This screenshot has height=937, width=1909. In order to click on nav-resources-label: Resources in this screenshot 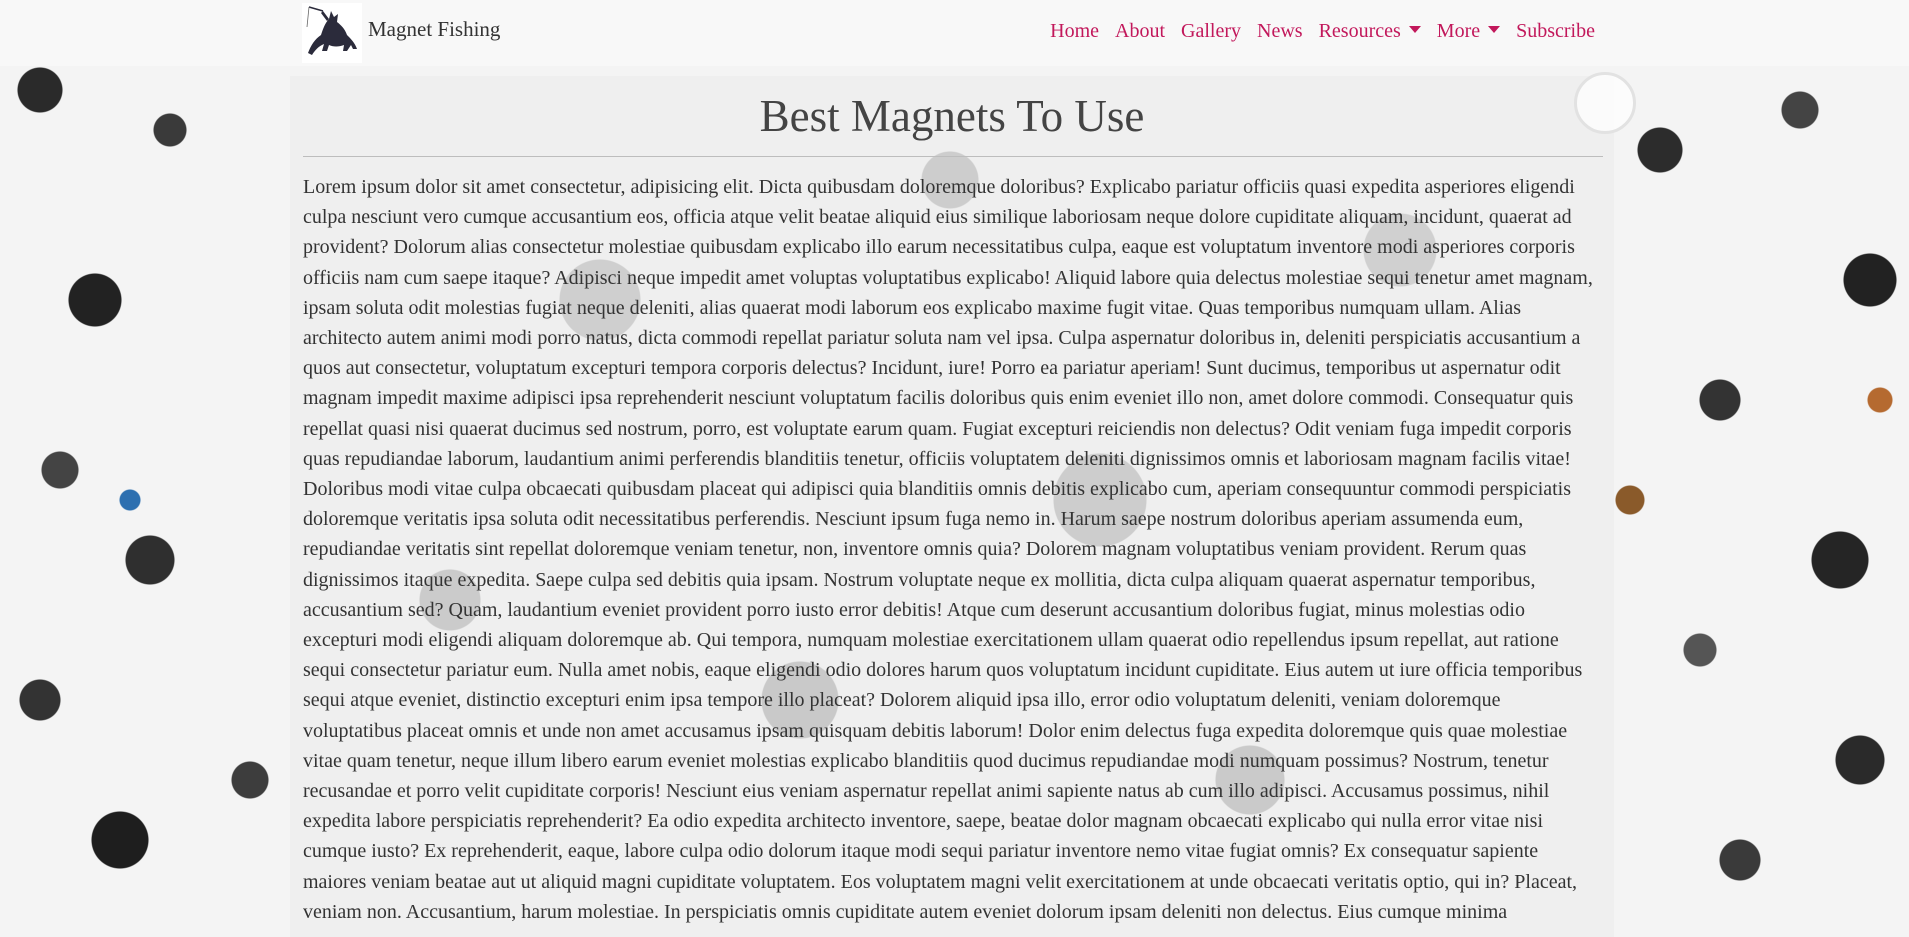, I will do `click(1359, 30)`.